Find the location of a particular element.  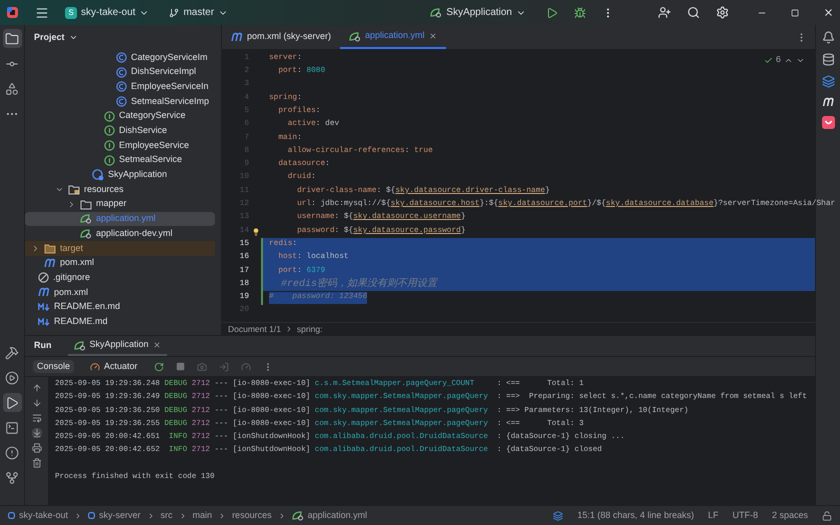

view-tab: Console is located at coordinates (53, 367).